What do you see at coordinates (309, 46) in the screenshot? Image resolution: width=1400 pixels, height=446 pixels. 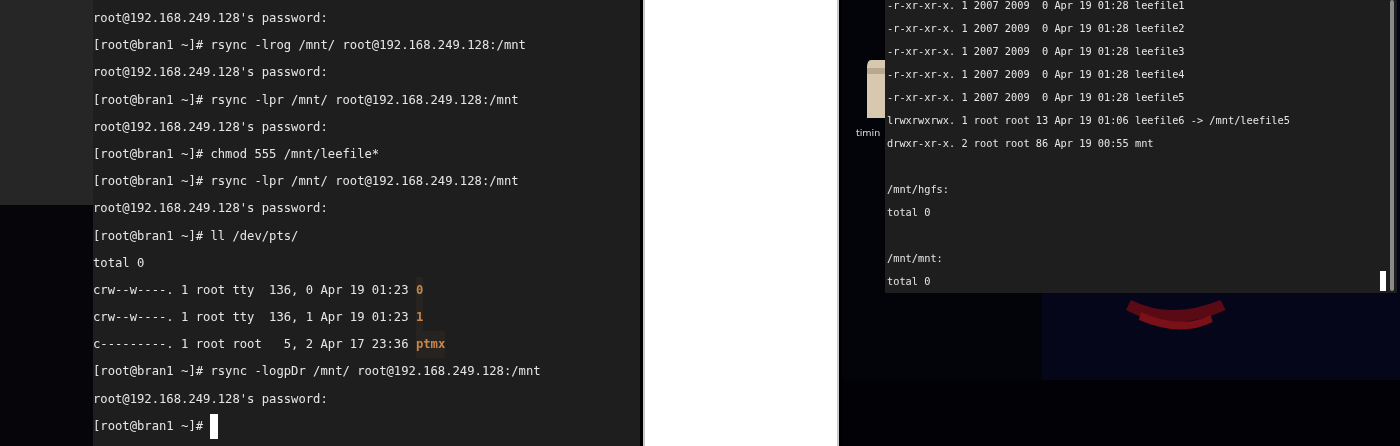 I see `terminal-line: [root@bran1 ~]# rsync -lrog /mnt/ root@192.168.249.128:/mnt` at bounding box center [309, 46].